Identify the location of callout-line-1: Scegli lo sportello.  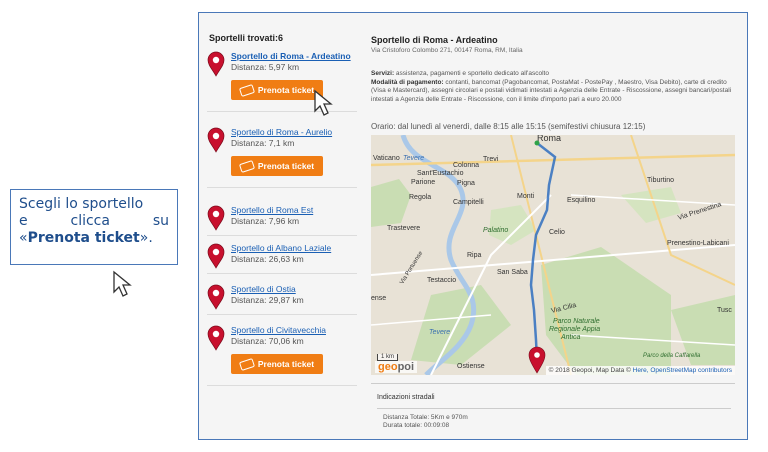
(81, 204).